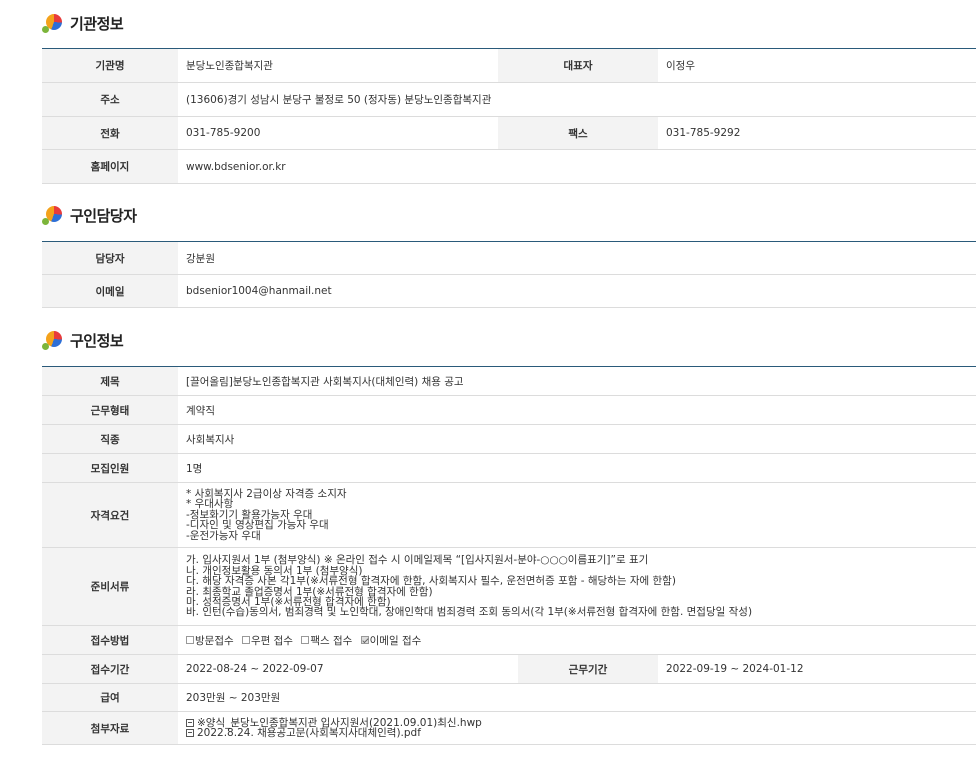  I want to click on fax-label: 팩스, so click(578, 133).